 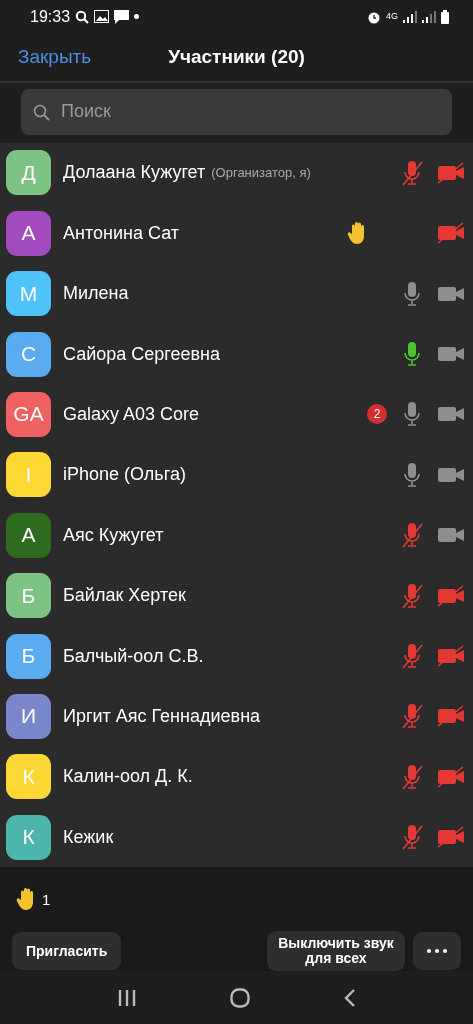 I want to click on raised-hands-count: 1, so click(x=46, y=899).